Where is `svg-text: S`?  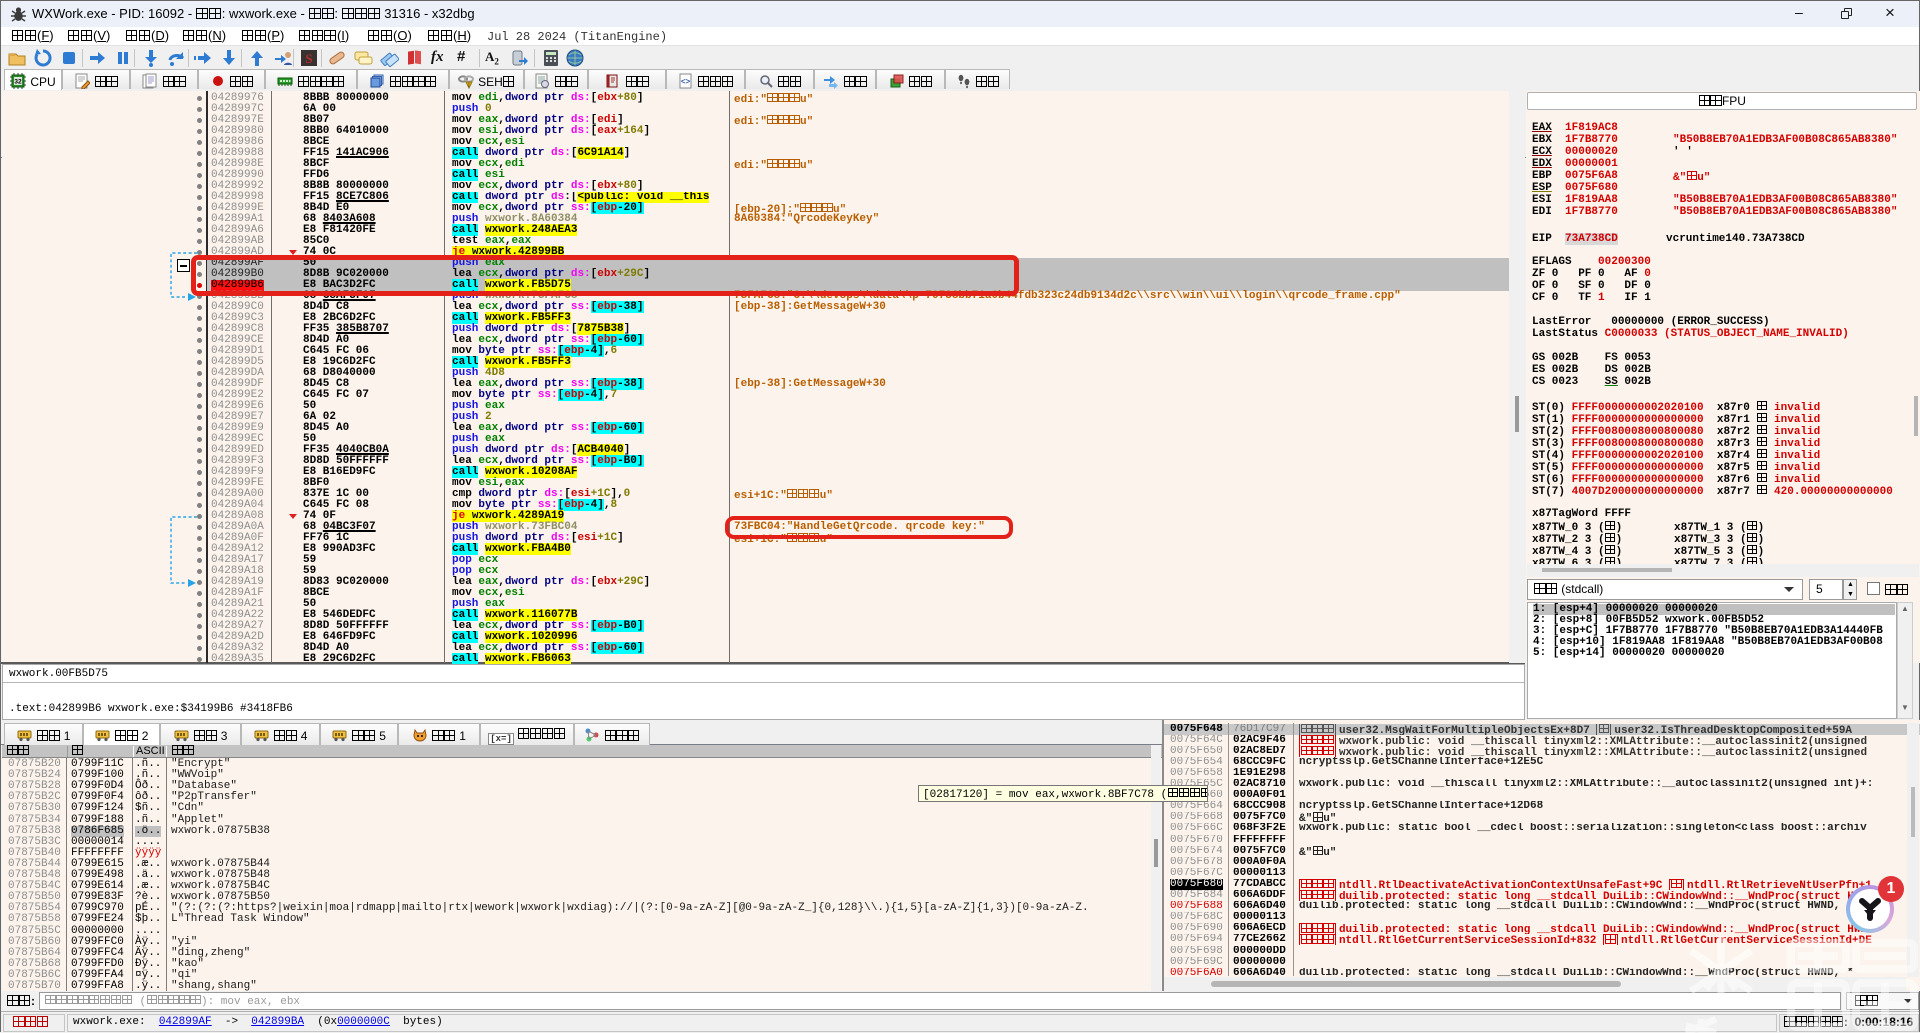
svg-text: S is located at coordinates (308, 58).